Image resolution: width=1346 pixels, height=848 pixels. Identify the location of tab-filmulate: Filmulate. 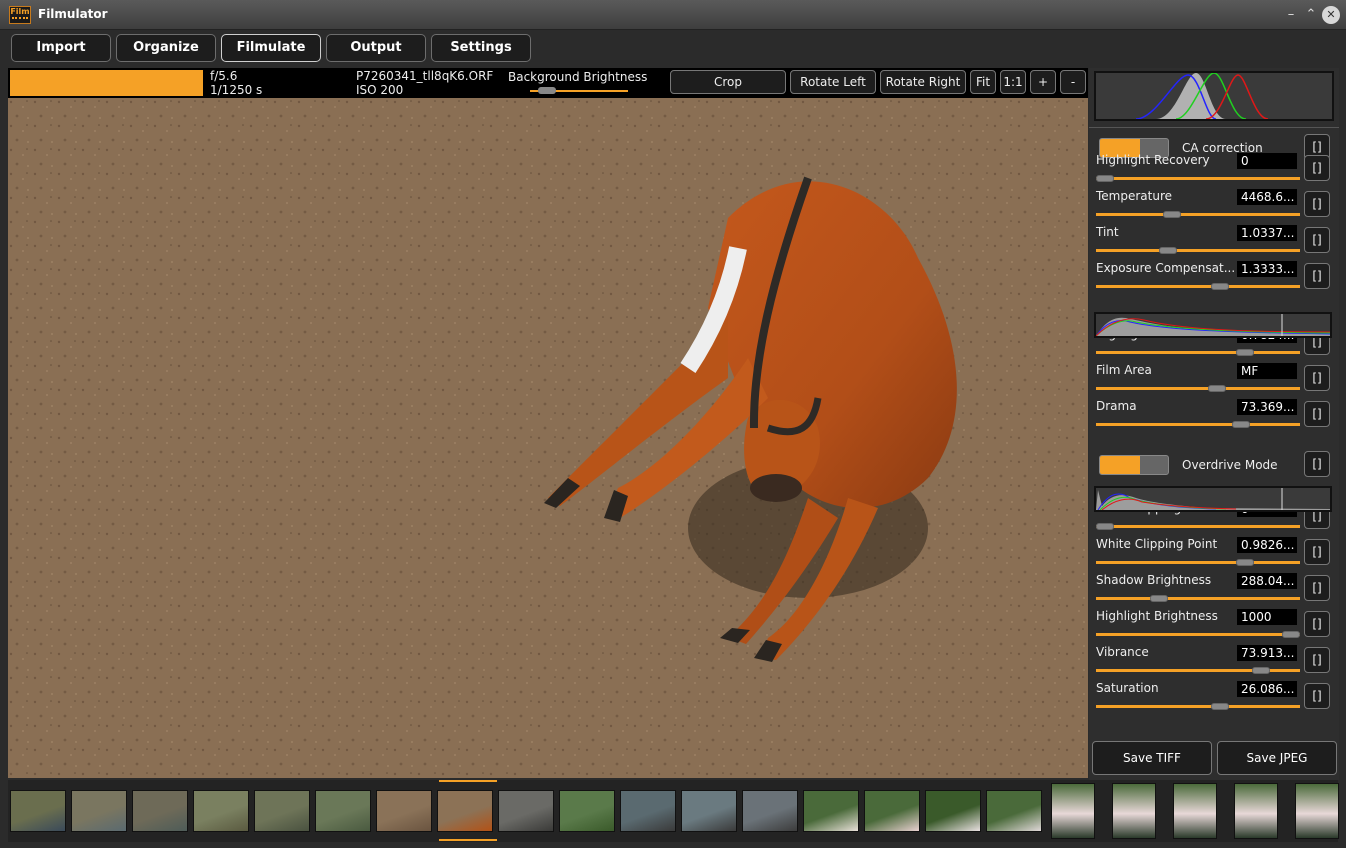
(271, 48).